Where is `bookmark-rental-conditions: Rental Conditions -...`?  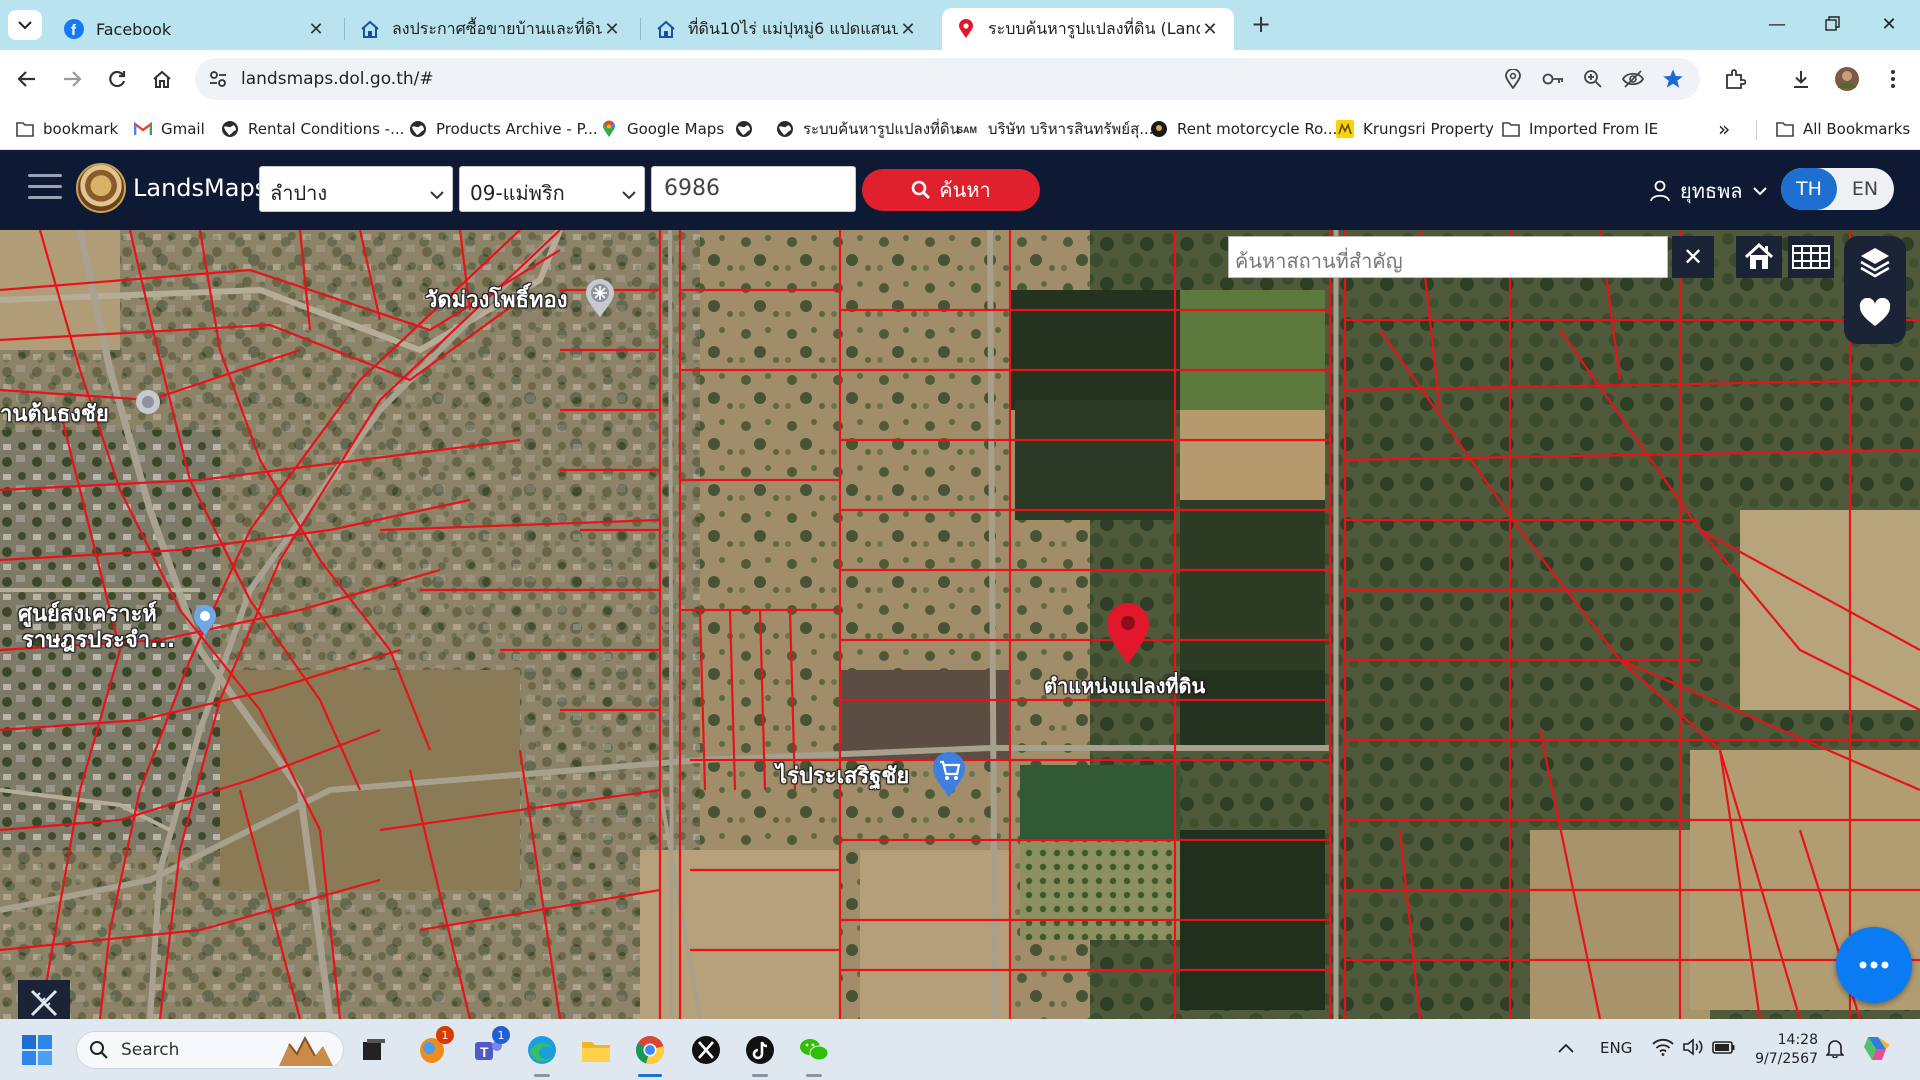 bookmark-rental-conditions: Rental Conditions -... is located at coordinates (312, 129).